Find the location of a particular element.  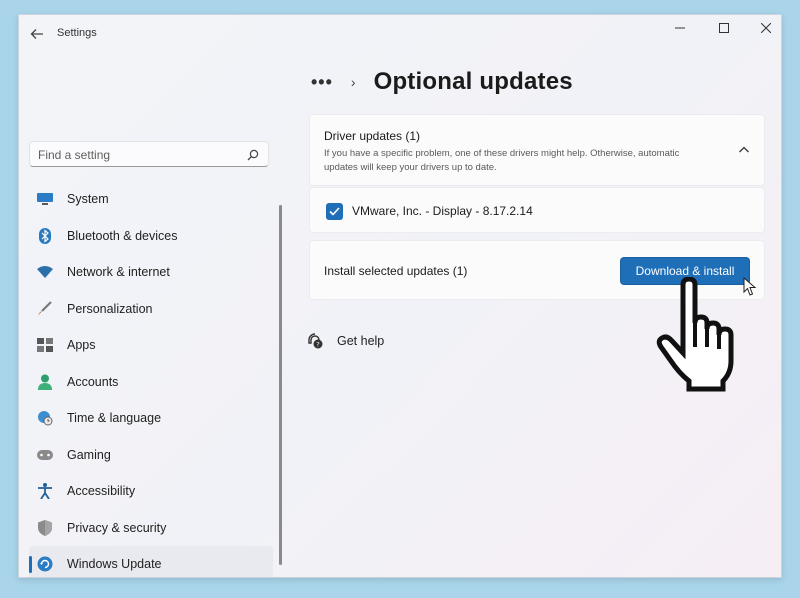

sidebar-item-label: Gaming is located at coordinates (89, 454).